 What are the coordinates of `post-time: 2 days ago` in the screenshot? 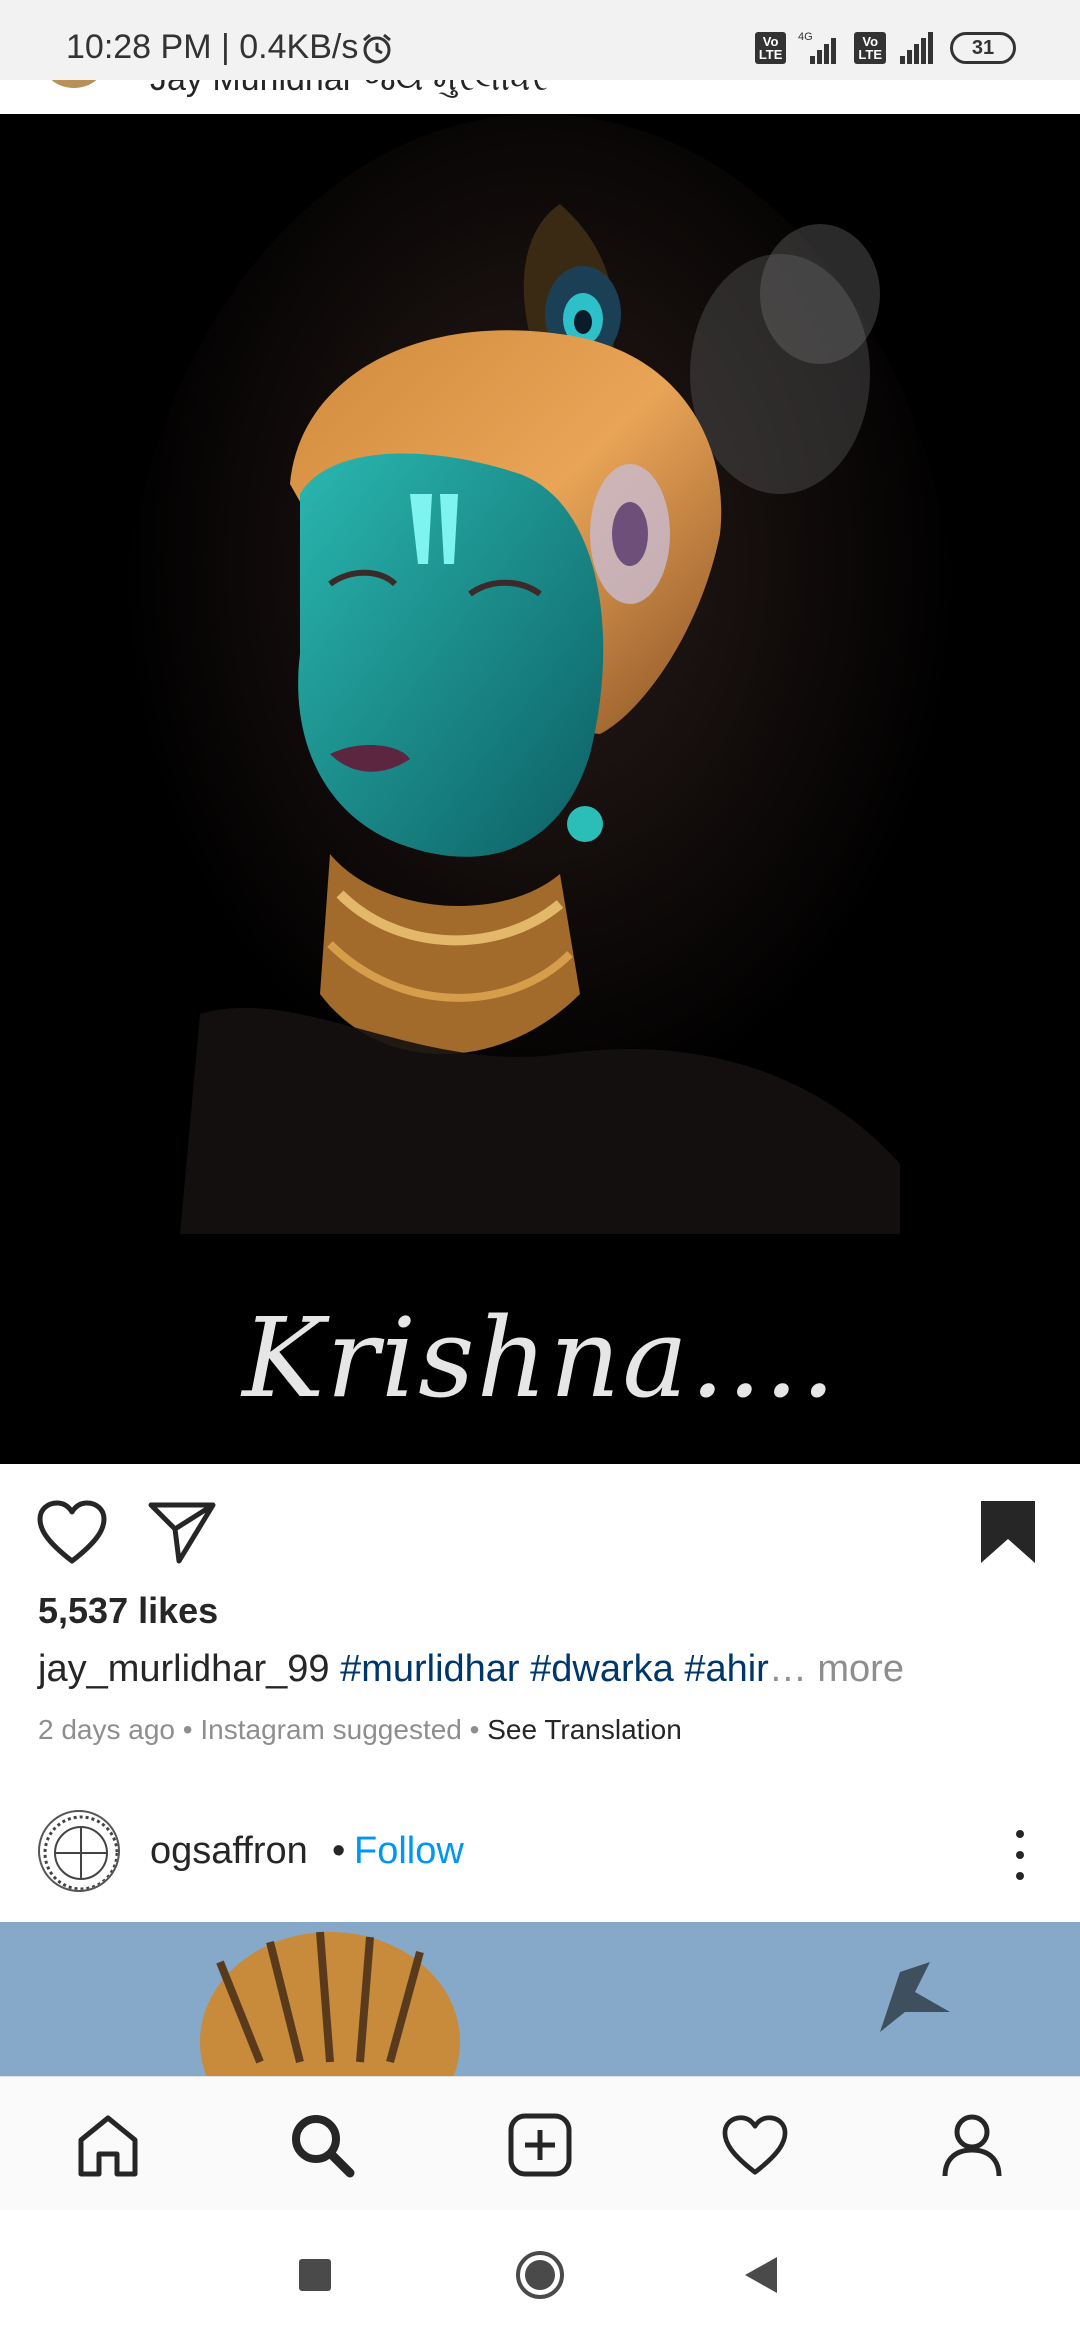 It's located at (106, 1729).